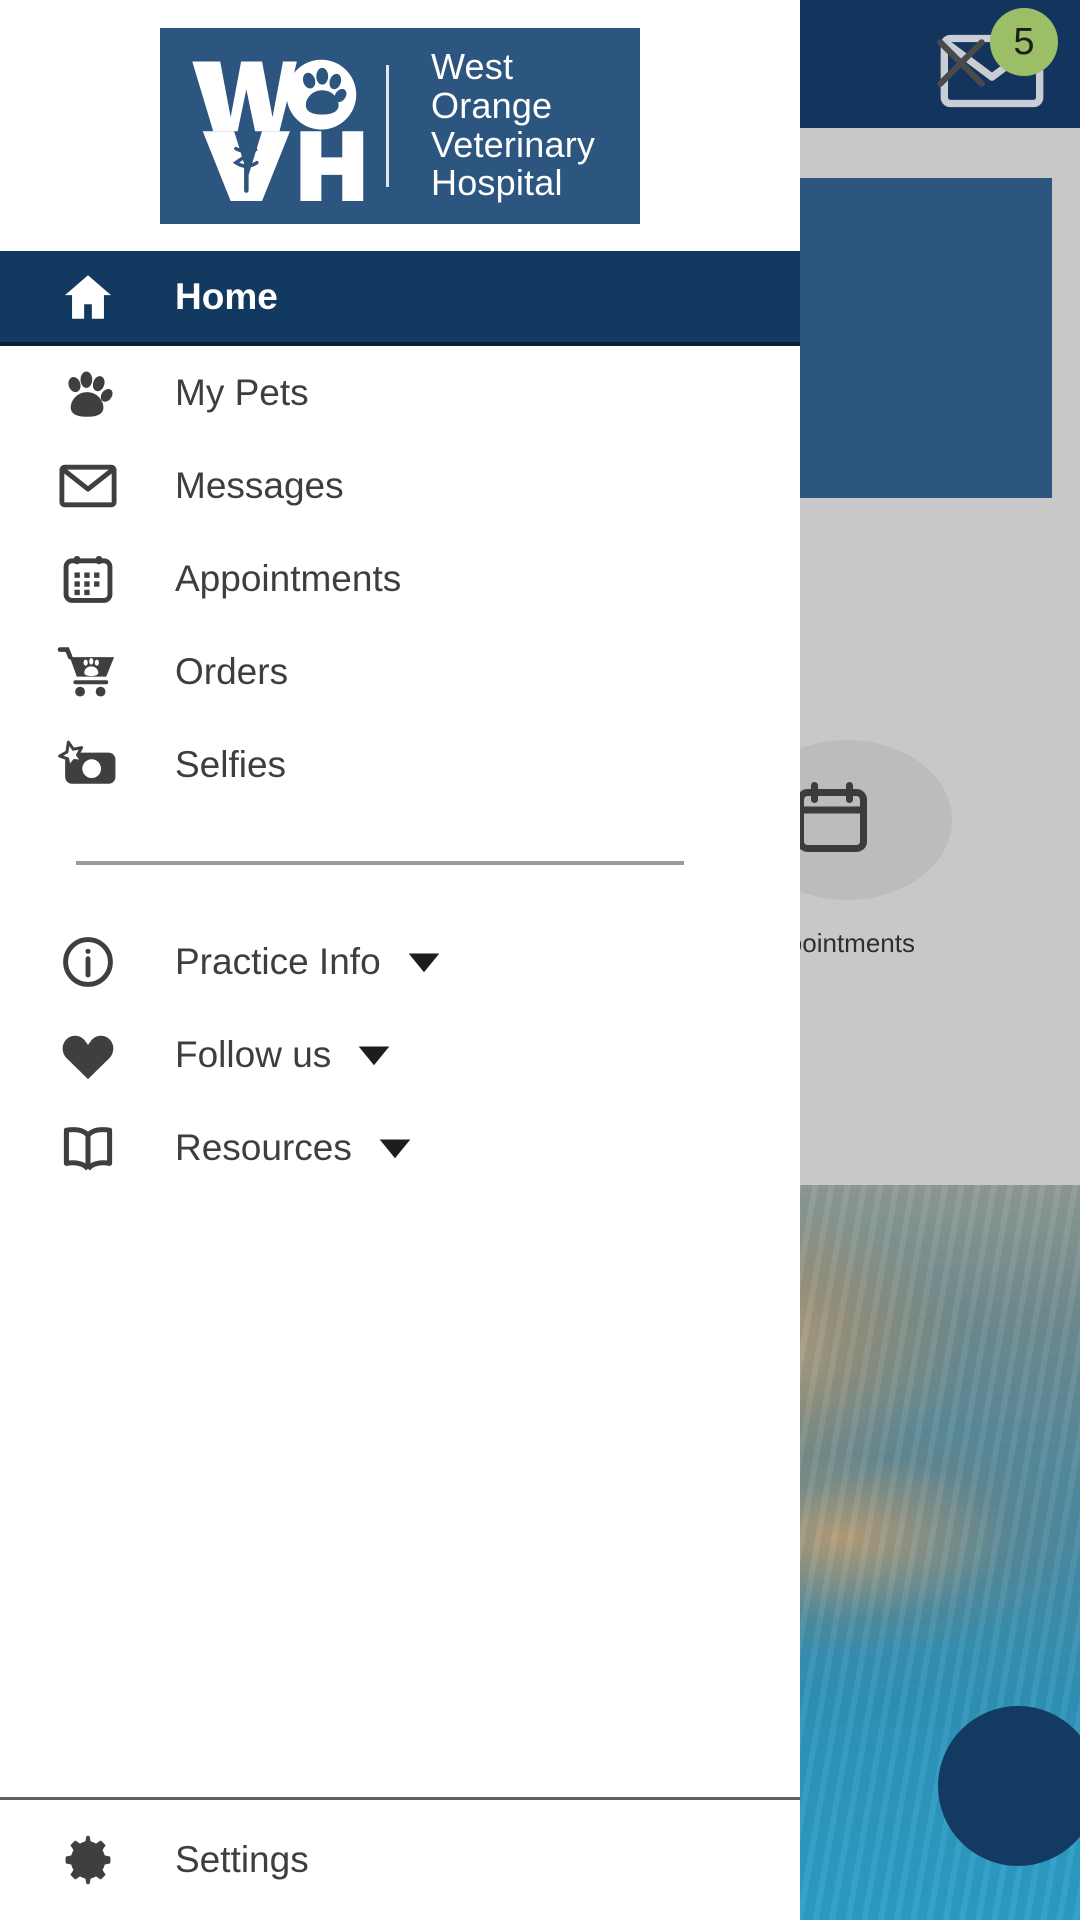 The height and width of the screenshot is (1920, 1080). I want to click on sidebar-item-messages: Messages, so click(400, 485).